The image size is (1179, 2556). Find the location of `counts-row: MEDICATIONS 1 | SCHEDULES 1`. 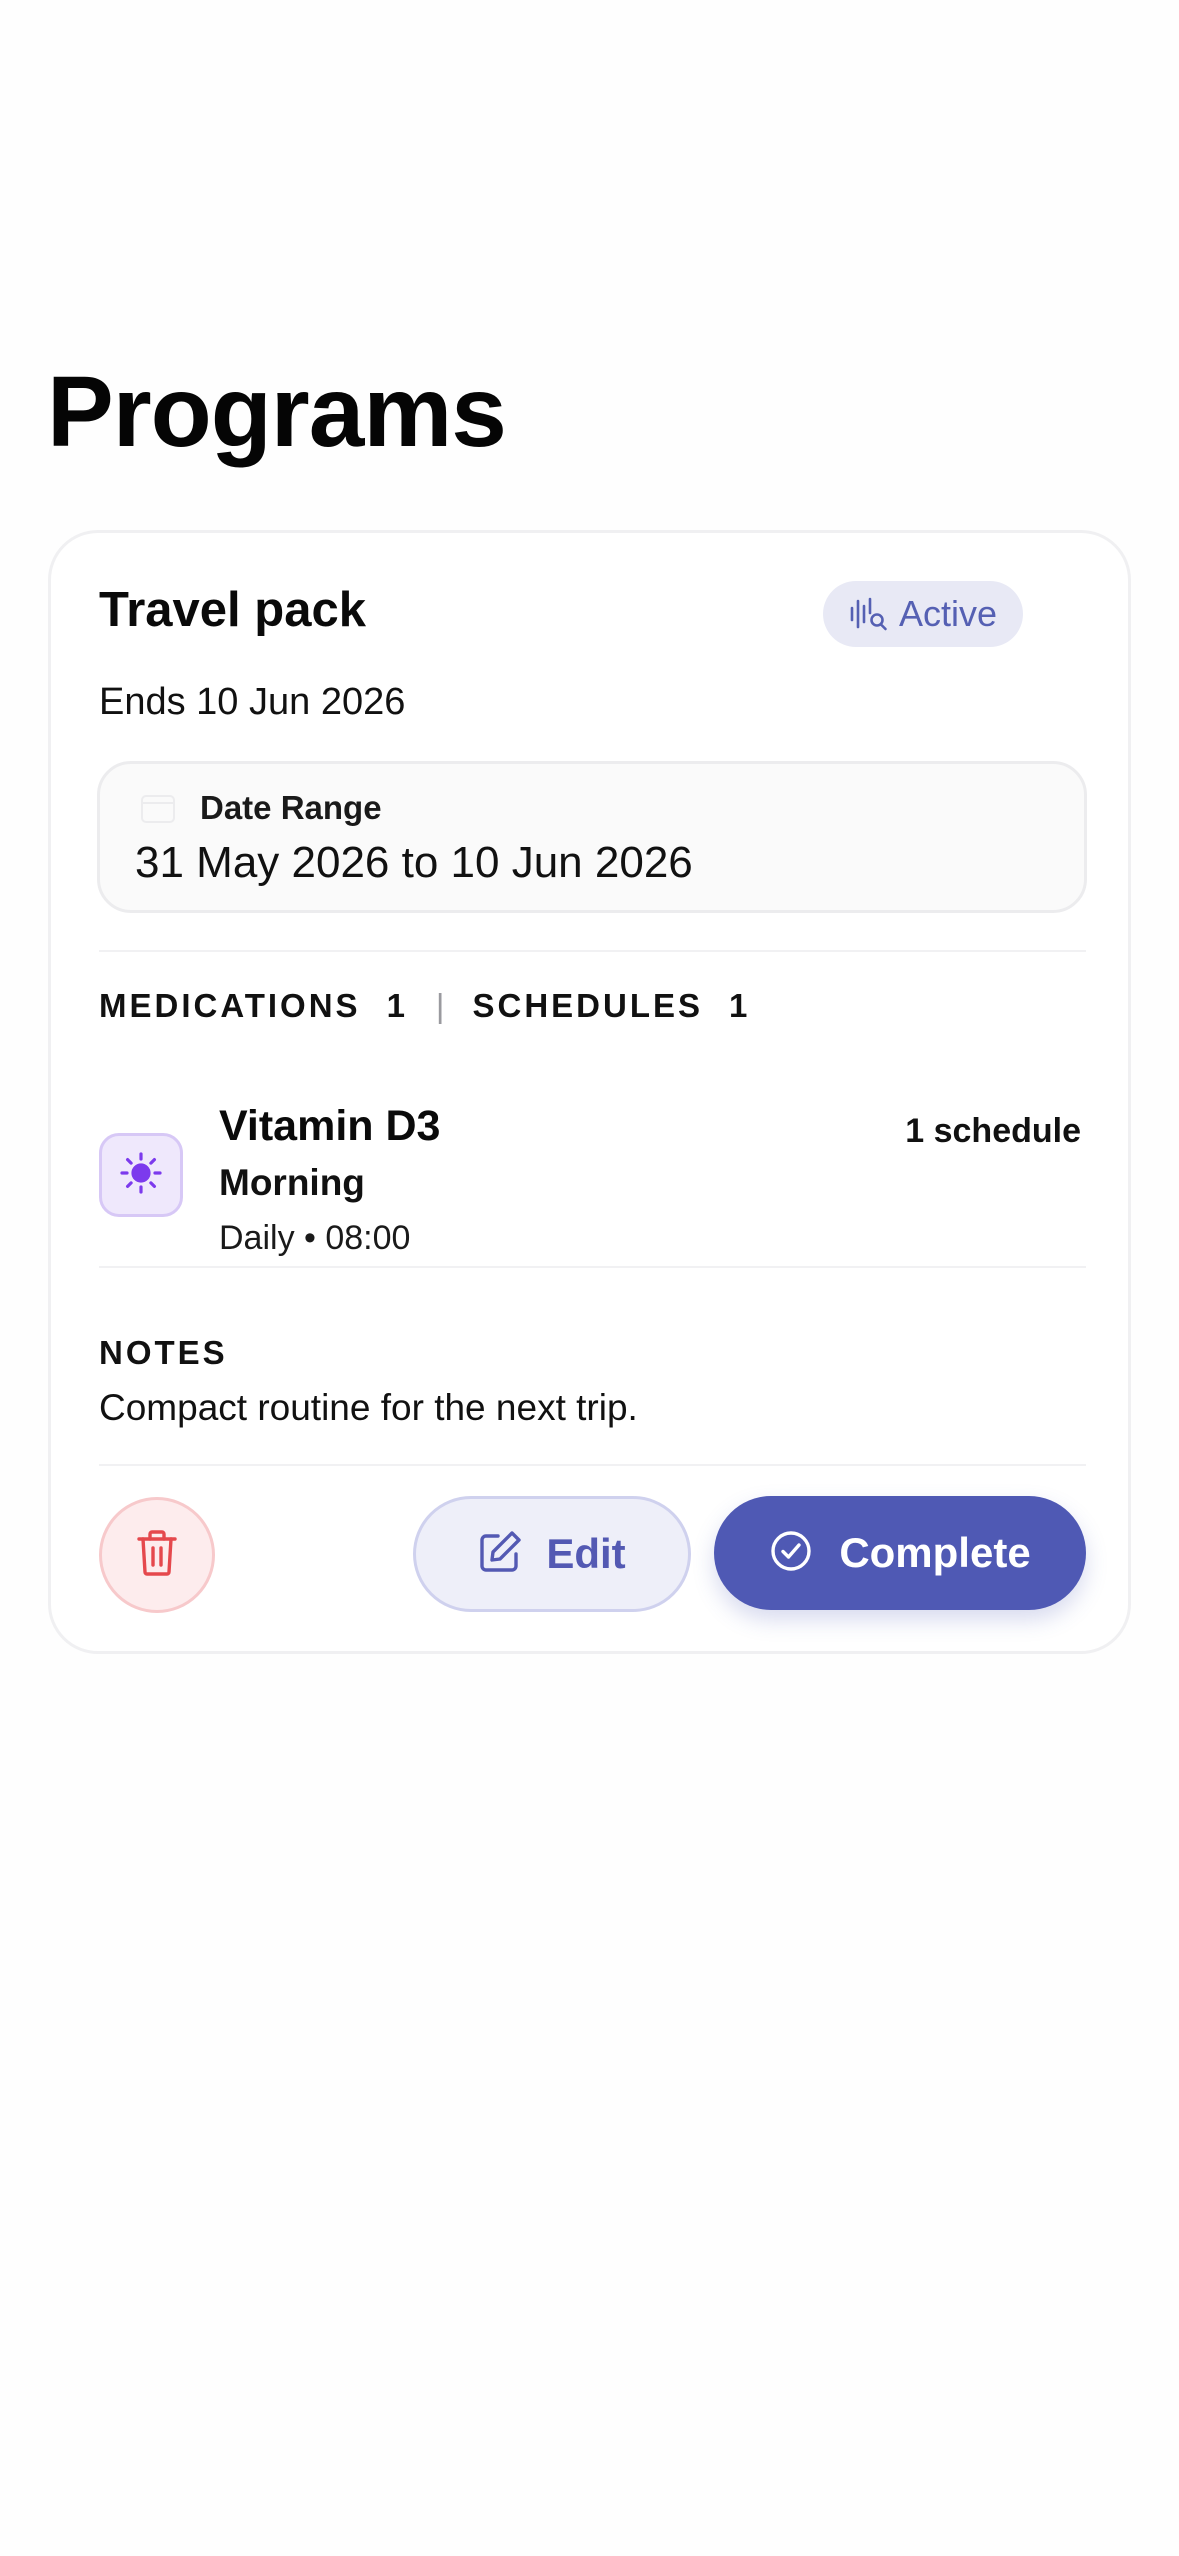

counts-row: MEDICATIONS 1 | SCHEDULES 1 is located at coordinates (424, 1006).